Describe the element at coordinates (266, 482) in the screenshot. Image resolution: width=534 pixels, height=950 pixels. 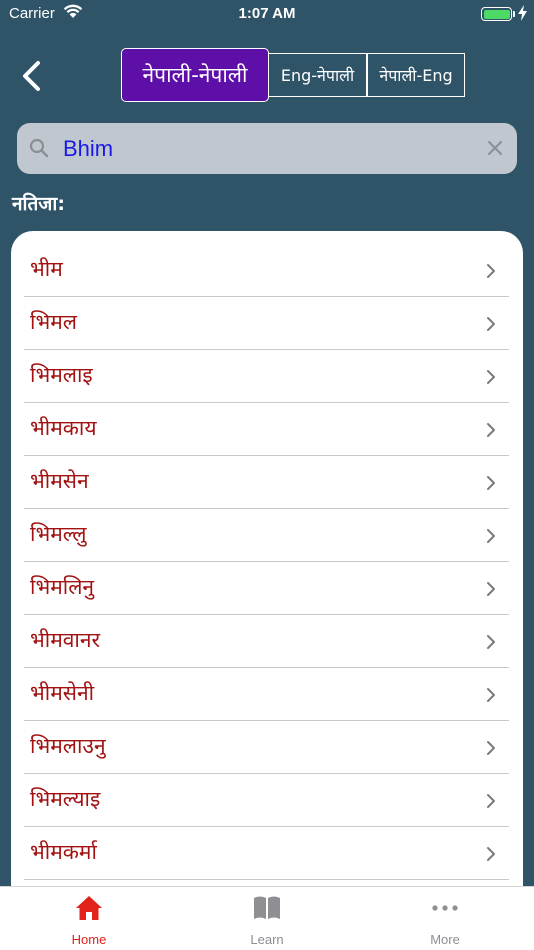
I see `result-row: भीमसेन` at that location.